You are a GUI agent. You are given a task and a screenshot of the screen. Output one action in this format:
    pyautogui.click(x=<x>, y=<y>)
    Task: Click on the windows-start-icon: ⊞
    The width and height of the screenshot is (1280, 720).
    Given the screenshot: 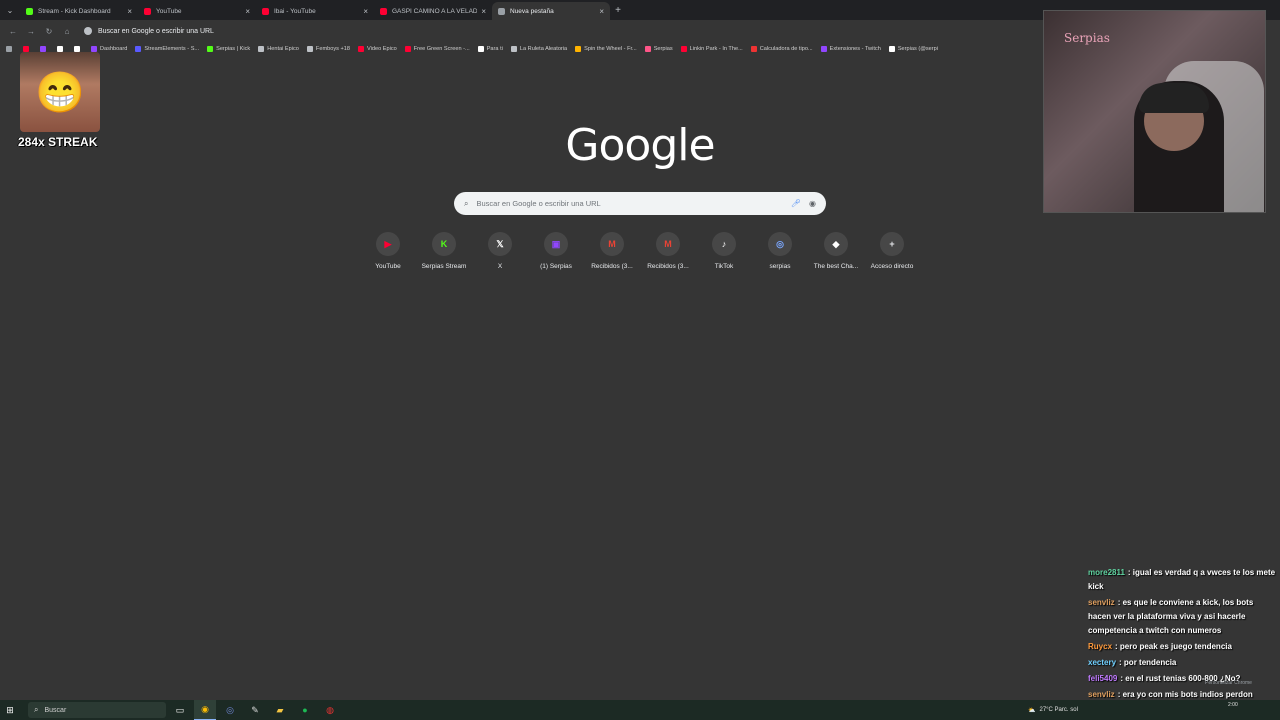 What is the action you would take?
    pyautogui.click(x=10, y=710)
    